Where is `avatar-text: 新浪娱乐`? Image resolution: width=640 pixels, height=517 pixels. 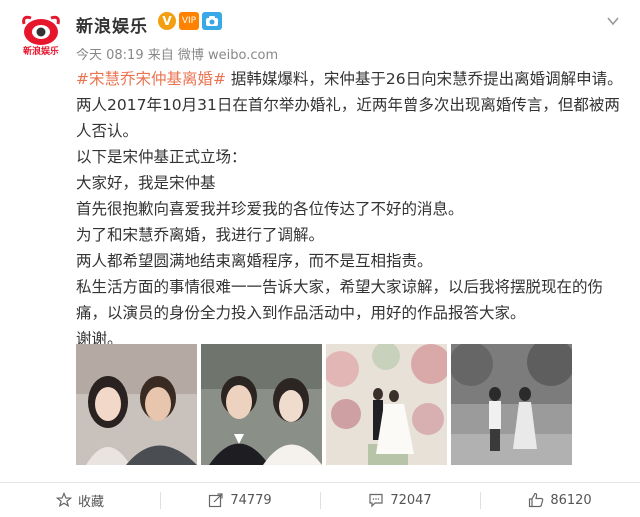
avatar-text: 新浪娱乐 is located at coordinates (40, 52).